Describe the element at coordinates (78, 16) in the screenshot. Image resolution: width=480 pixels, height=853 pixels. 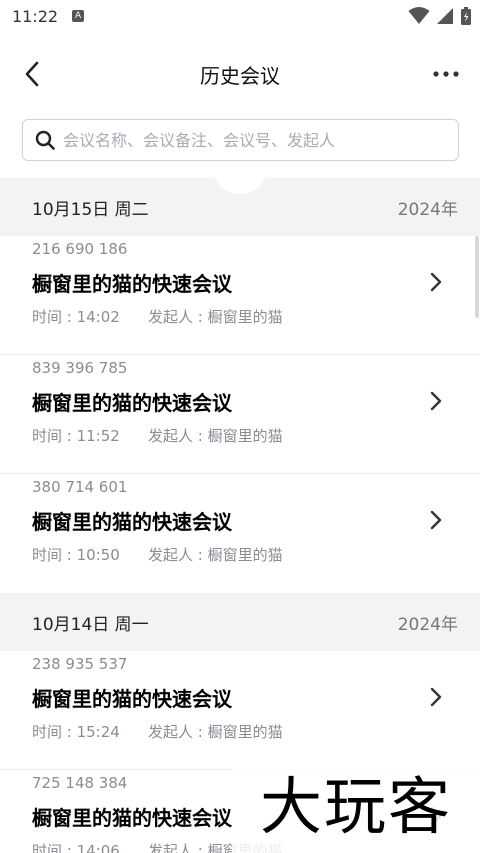
I see `notification-icon: A` at that location.